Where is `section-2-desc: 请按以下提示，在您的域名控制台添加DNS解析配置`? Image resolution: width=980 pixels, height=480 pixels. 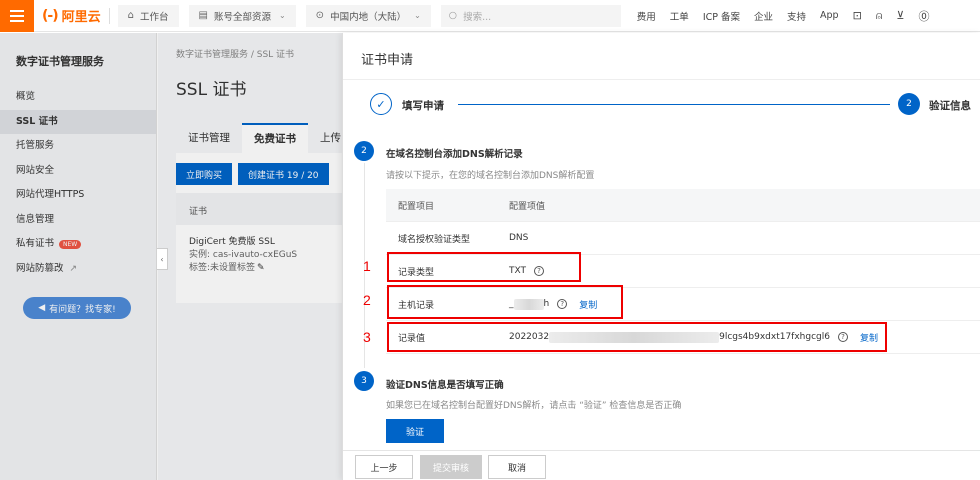
section-2-desc: 请按以下提示，在您的域名控制台添加DNS解析配置 is located at coordinates (490, 176).